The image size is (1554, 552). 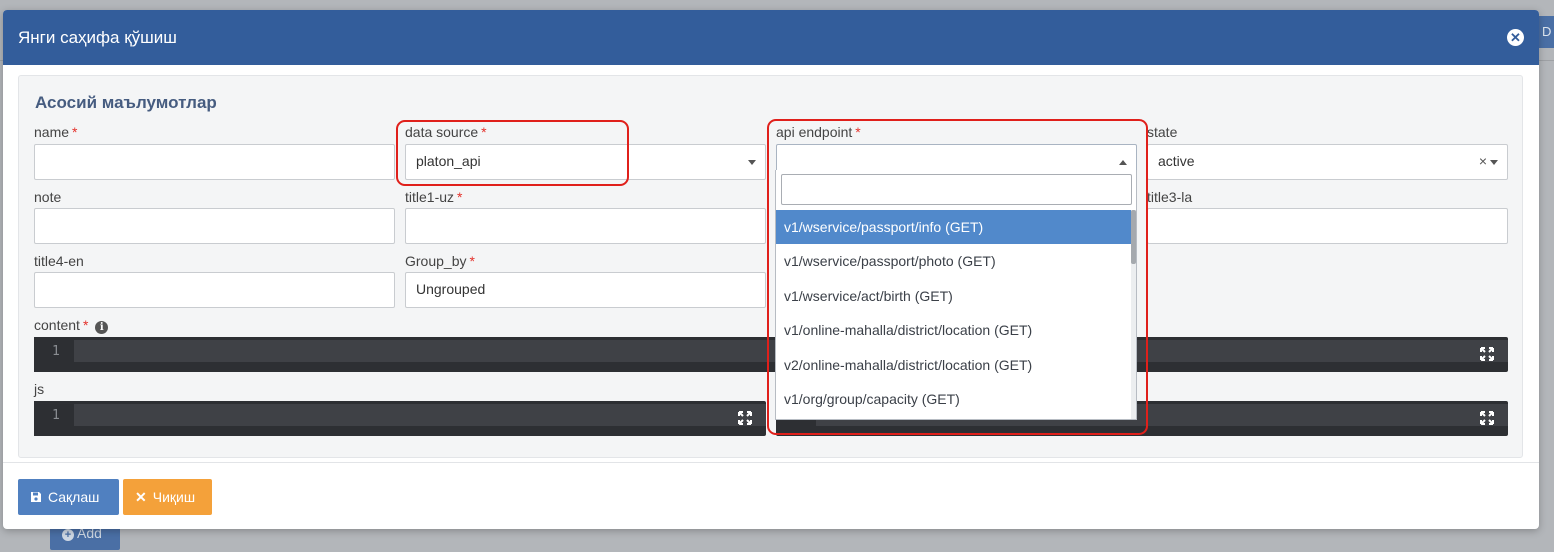 I want to click on modal-header: Янги саҳифа қўшиш ✕, so click(x=771, y=37).